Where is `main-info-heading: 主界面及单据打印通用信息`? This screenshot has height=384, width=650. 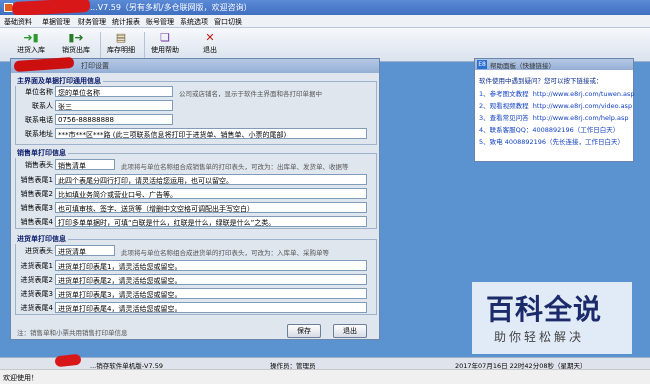 main-info-heading: 主界面及单据打印通用信息 is located at coordinates (59, 81).